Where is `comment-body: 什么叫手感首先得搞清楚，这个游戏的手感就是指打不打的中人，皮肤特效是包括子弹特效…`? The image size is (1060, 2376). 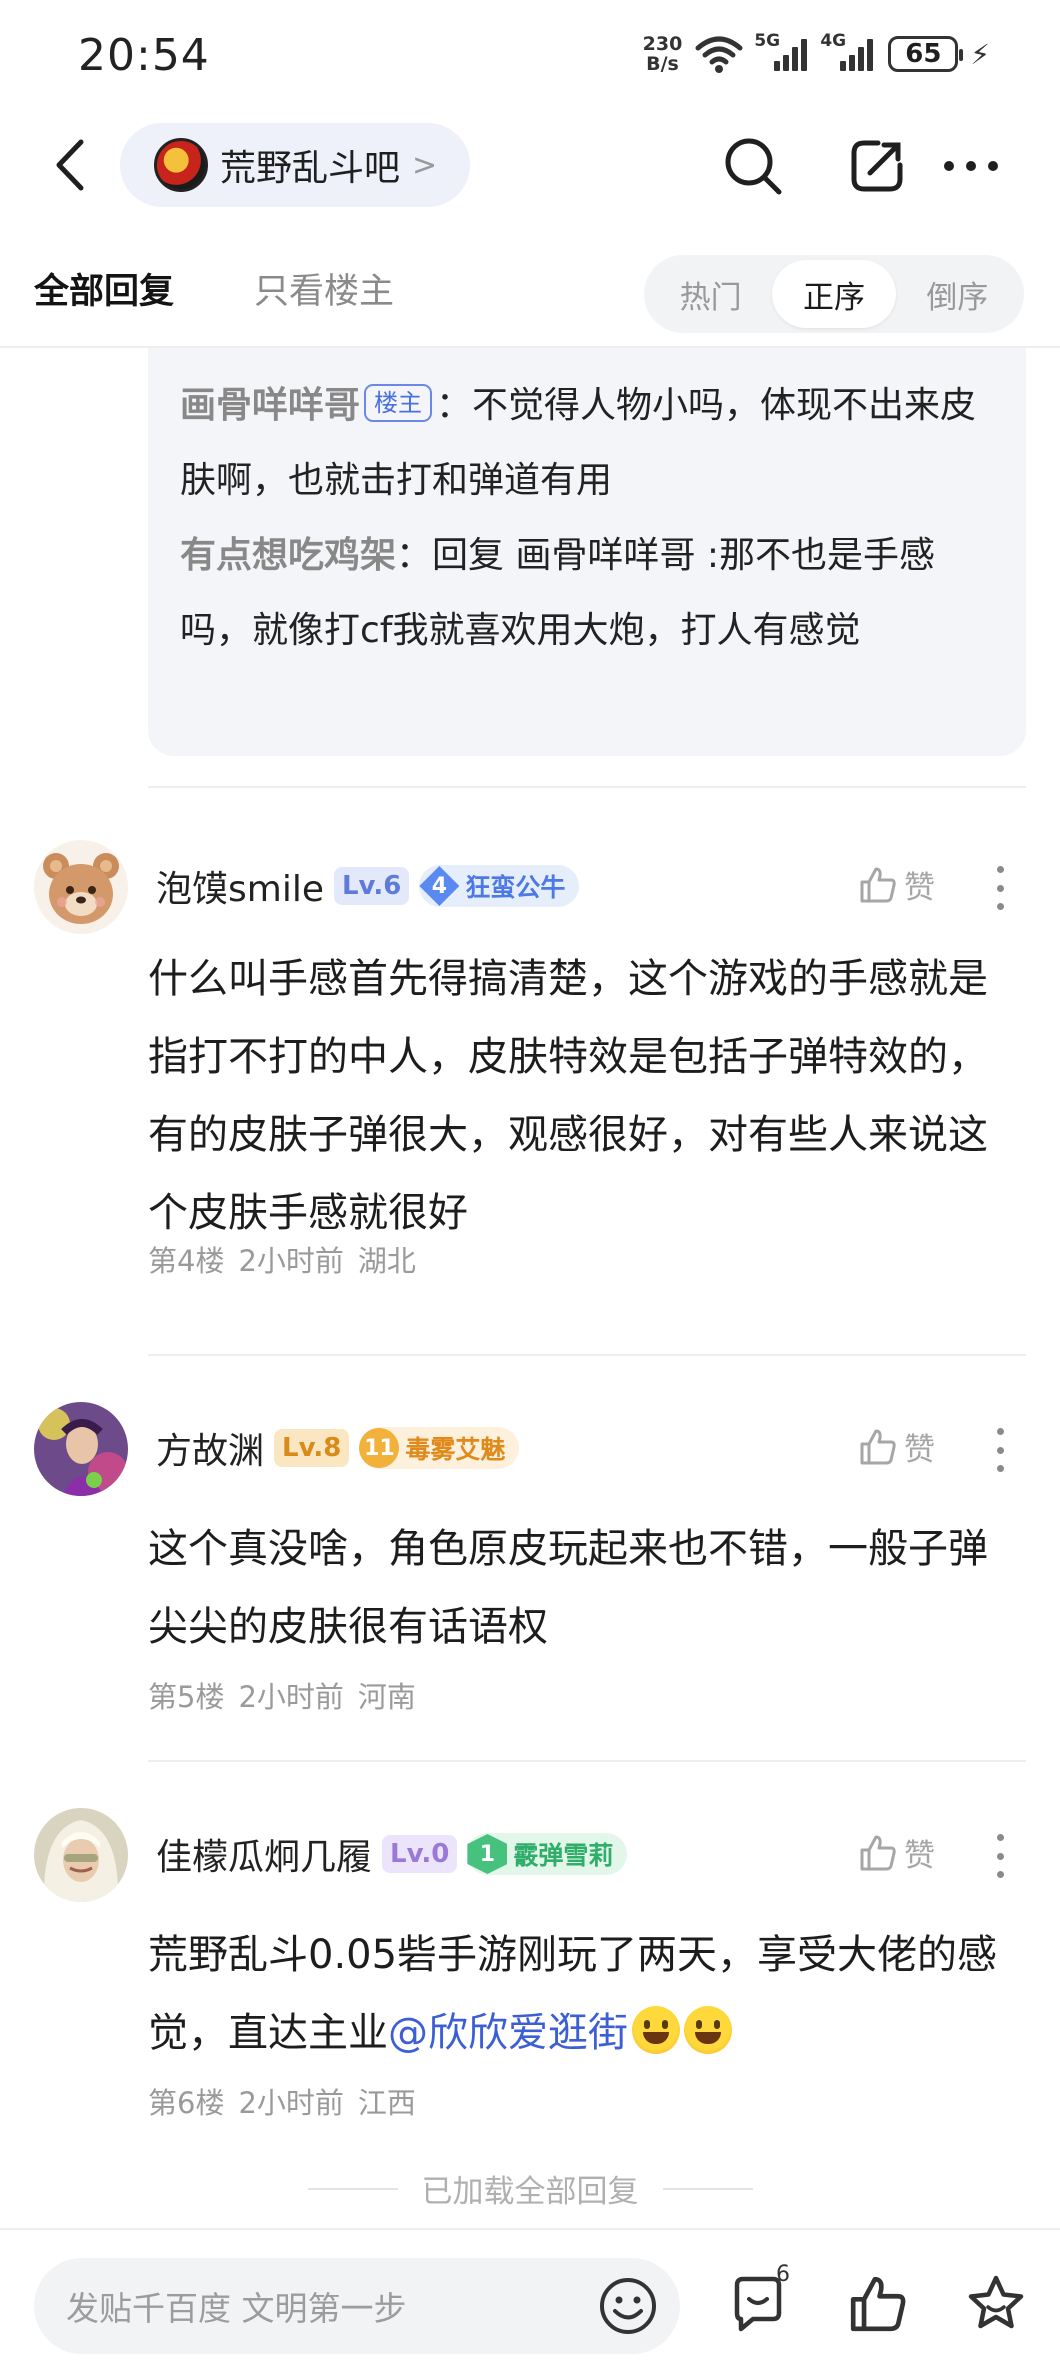
comment-body: 什么叫手感首先得搞清楚，这个游戏的手感就是指打不打的中人，皮肤特效是包括子弹特效… is located at coordinates (568, 1096).